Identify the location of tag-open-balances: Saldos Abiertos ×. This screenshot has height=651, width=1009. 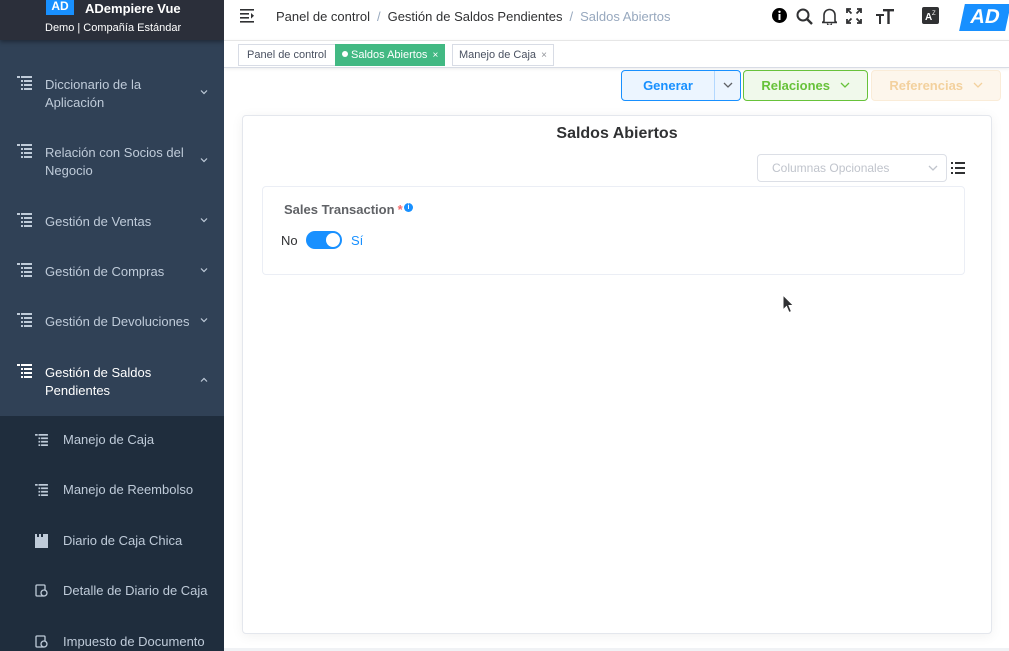
(390, 55).